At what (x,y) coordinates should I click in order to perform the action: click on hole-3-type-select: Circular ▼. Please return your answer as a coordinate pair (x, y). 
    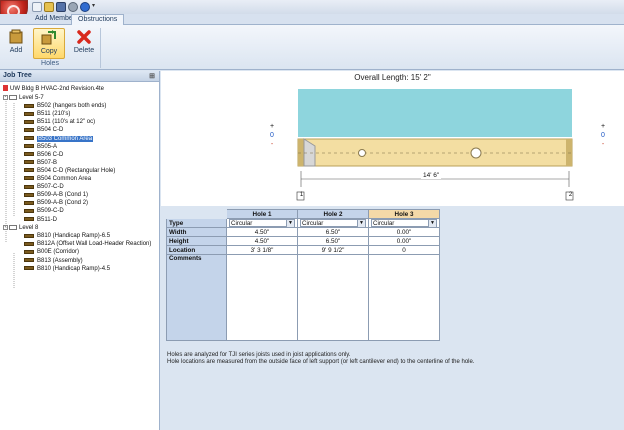
    Looking at the image, I should click on (404, 223).